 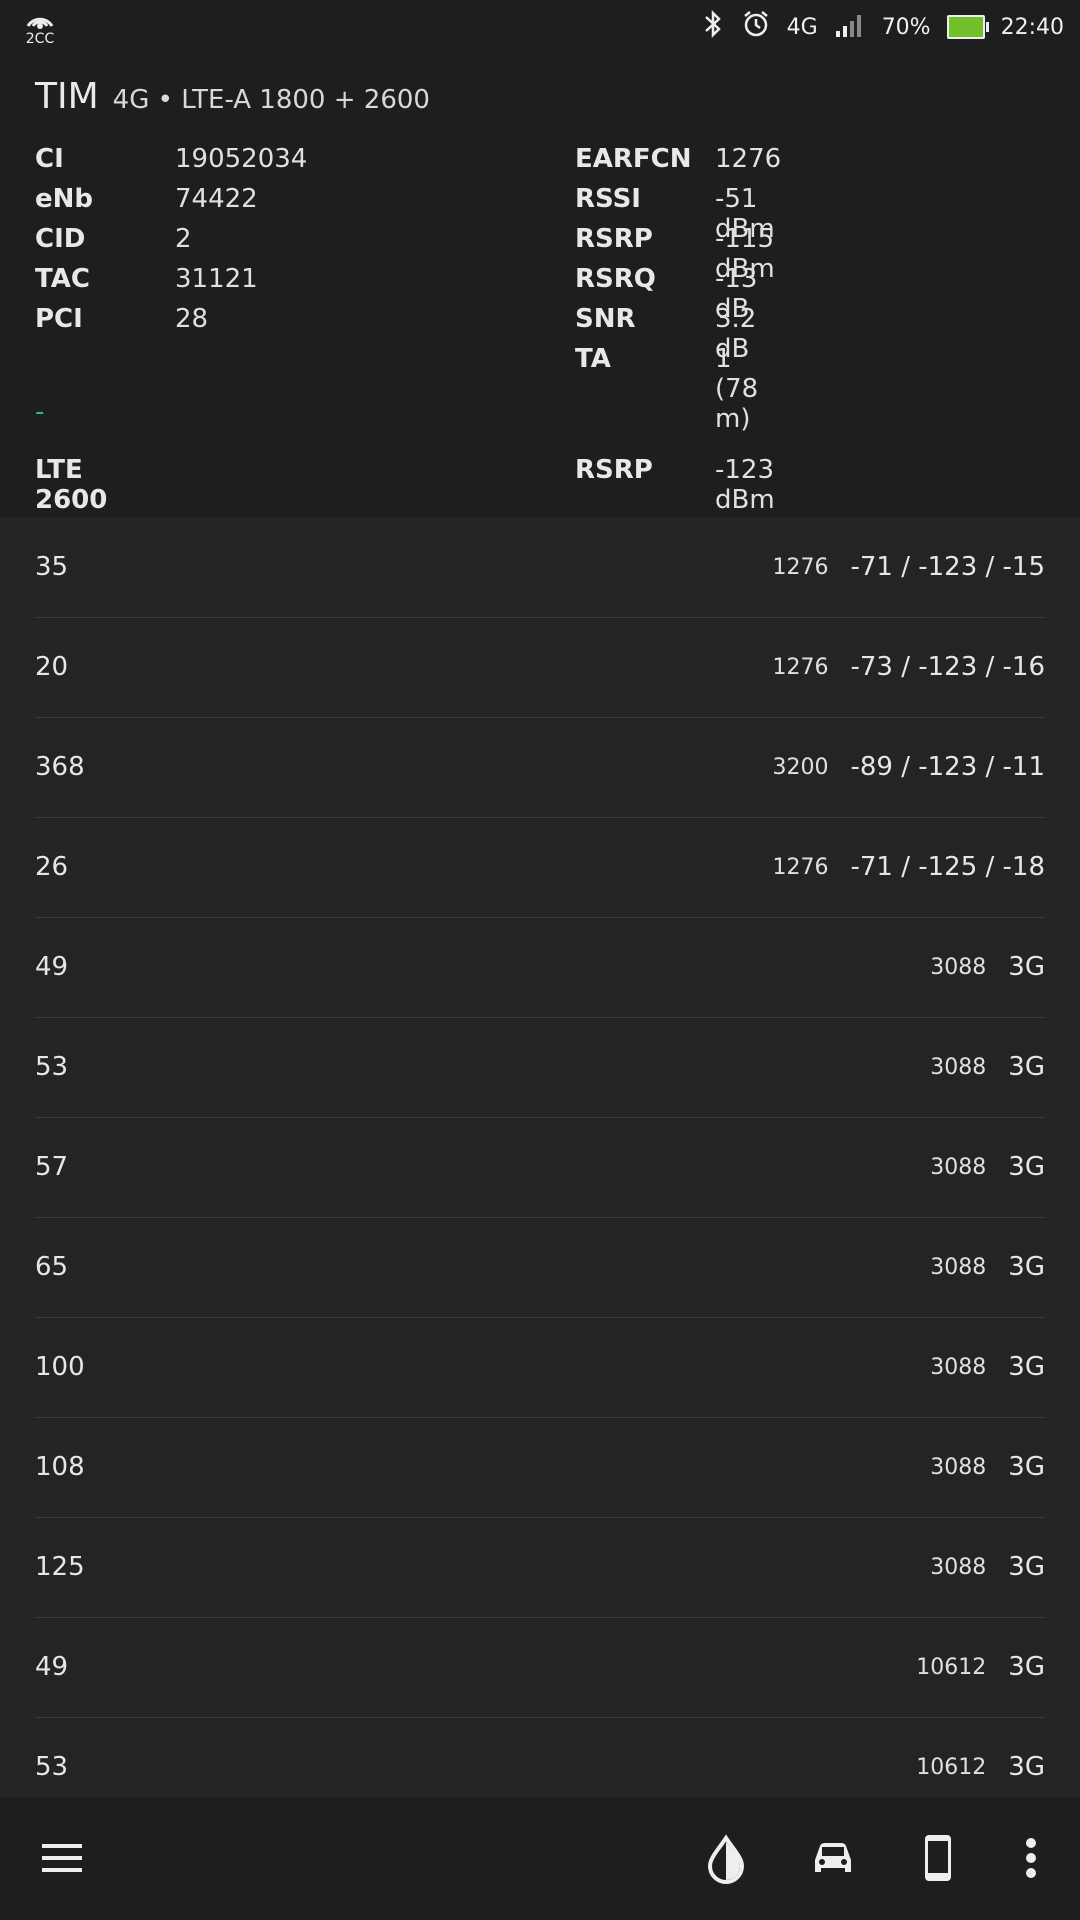 What do you see at coordinates (540, 667) in the screenshot?
I see `list-item: 20 1276 -73 / -123 / -16` at bounding box center [540, 667].